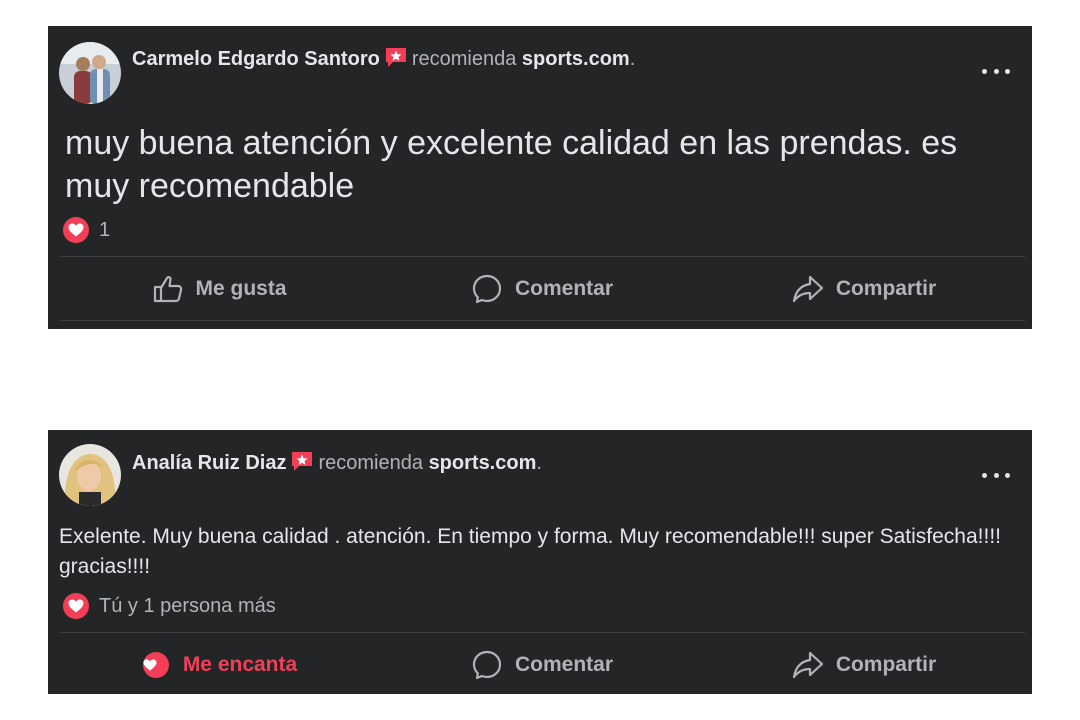 The height and width of the screenshot is (720, 1080). Describe the element at coordinates (168, 289) in the screenshot. I see `thumbs-up-icon` at that location.